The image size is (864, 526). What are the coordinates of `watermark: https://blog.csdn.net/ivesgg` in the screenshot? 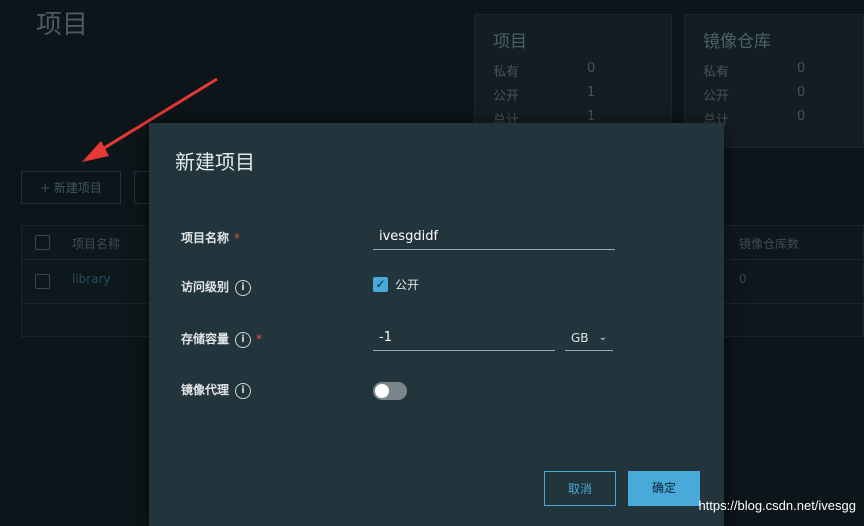 It's located at (777, 505).